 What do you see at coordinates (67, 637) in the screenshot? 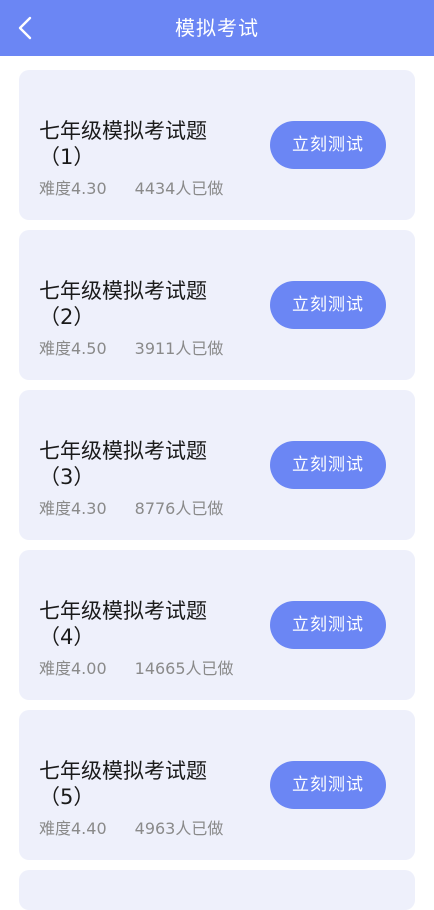
I see `exam-title-line2: （4）` at bounding box center [67, 637].